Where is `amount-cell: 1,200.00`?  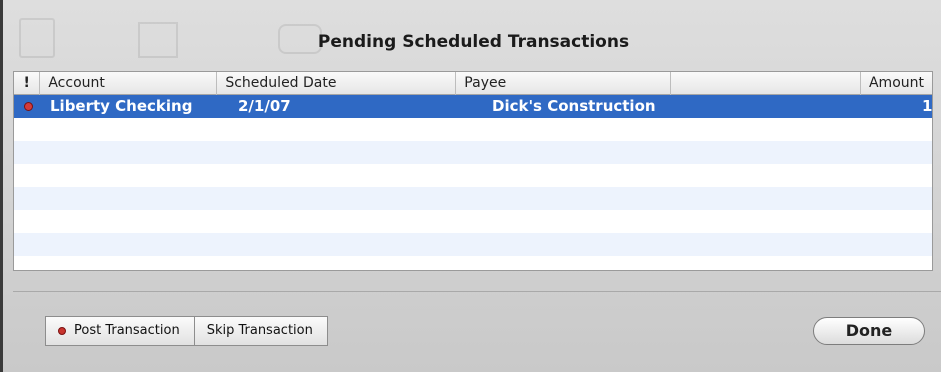
amount-cell: 1,200.00 is located at coordinates (927, 106).